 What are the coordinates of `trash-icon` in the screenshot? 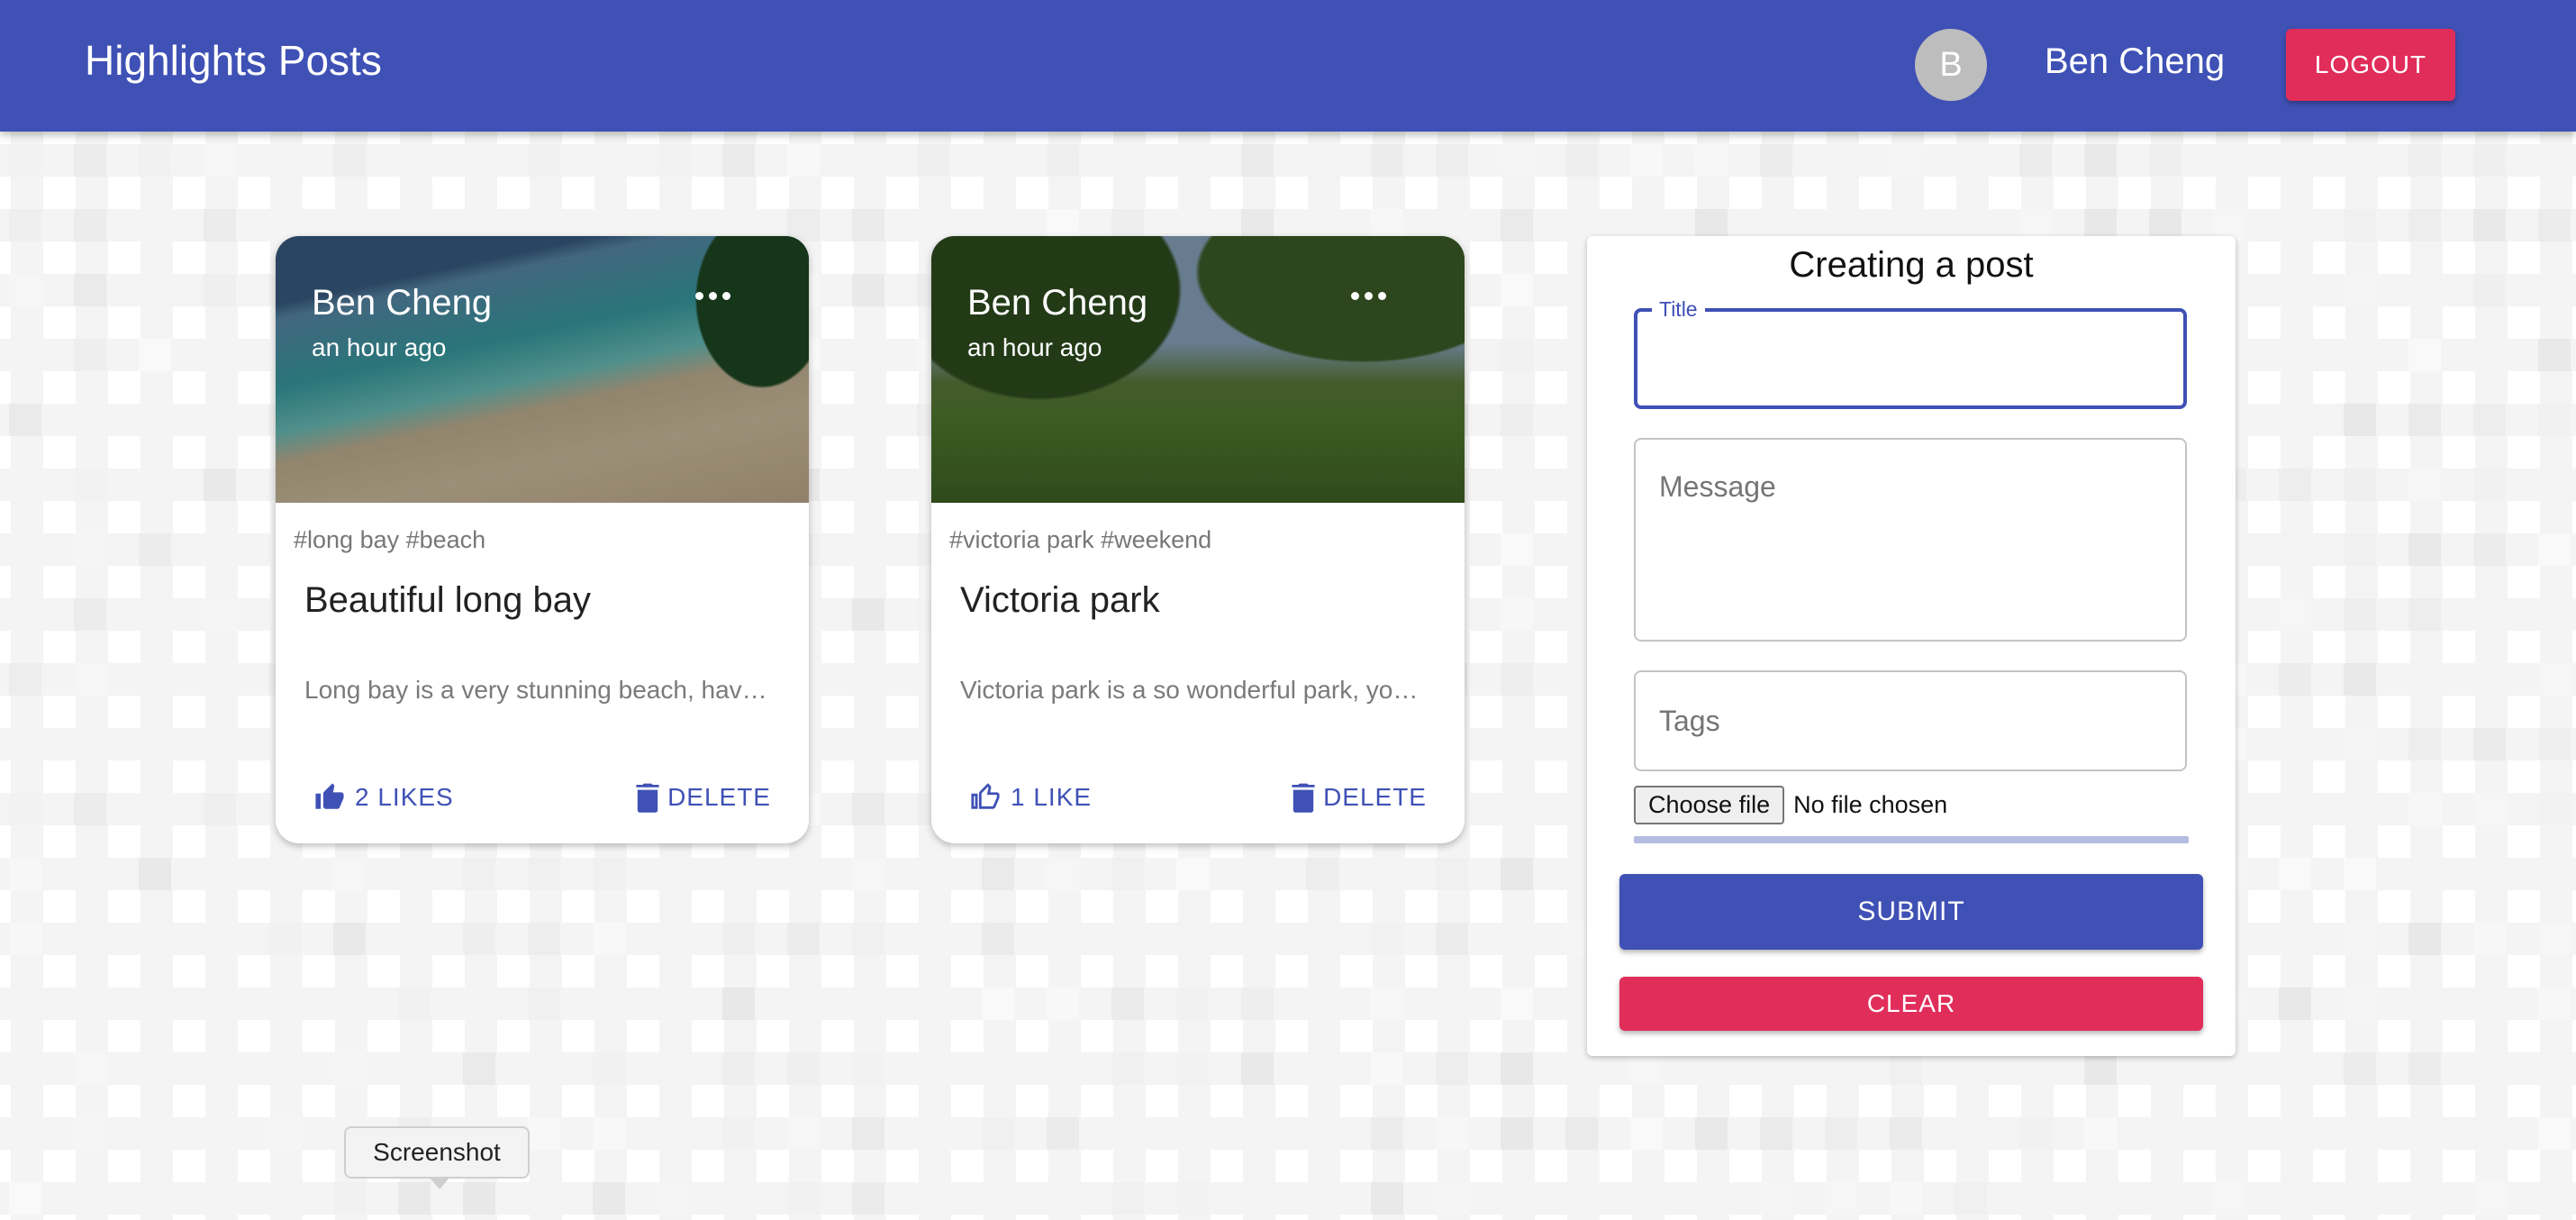 It's located at (1303, 797).